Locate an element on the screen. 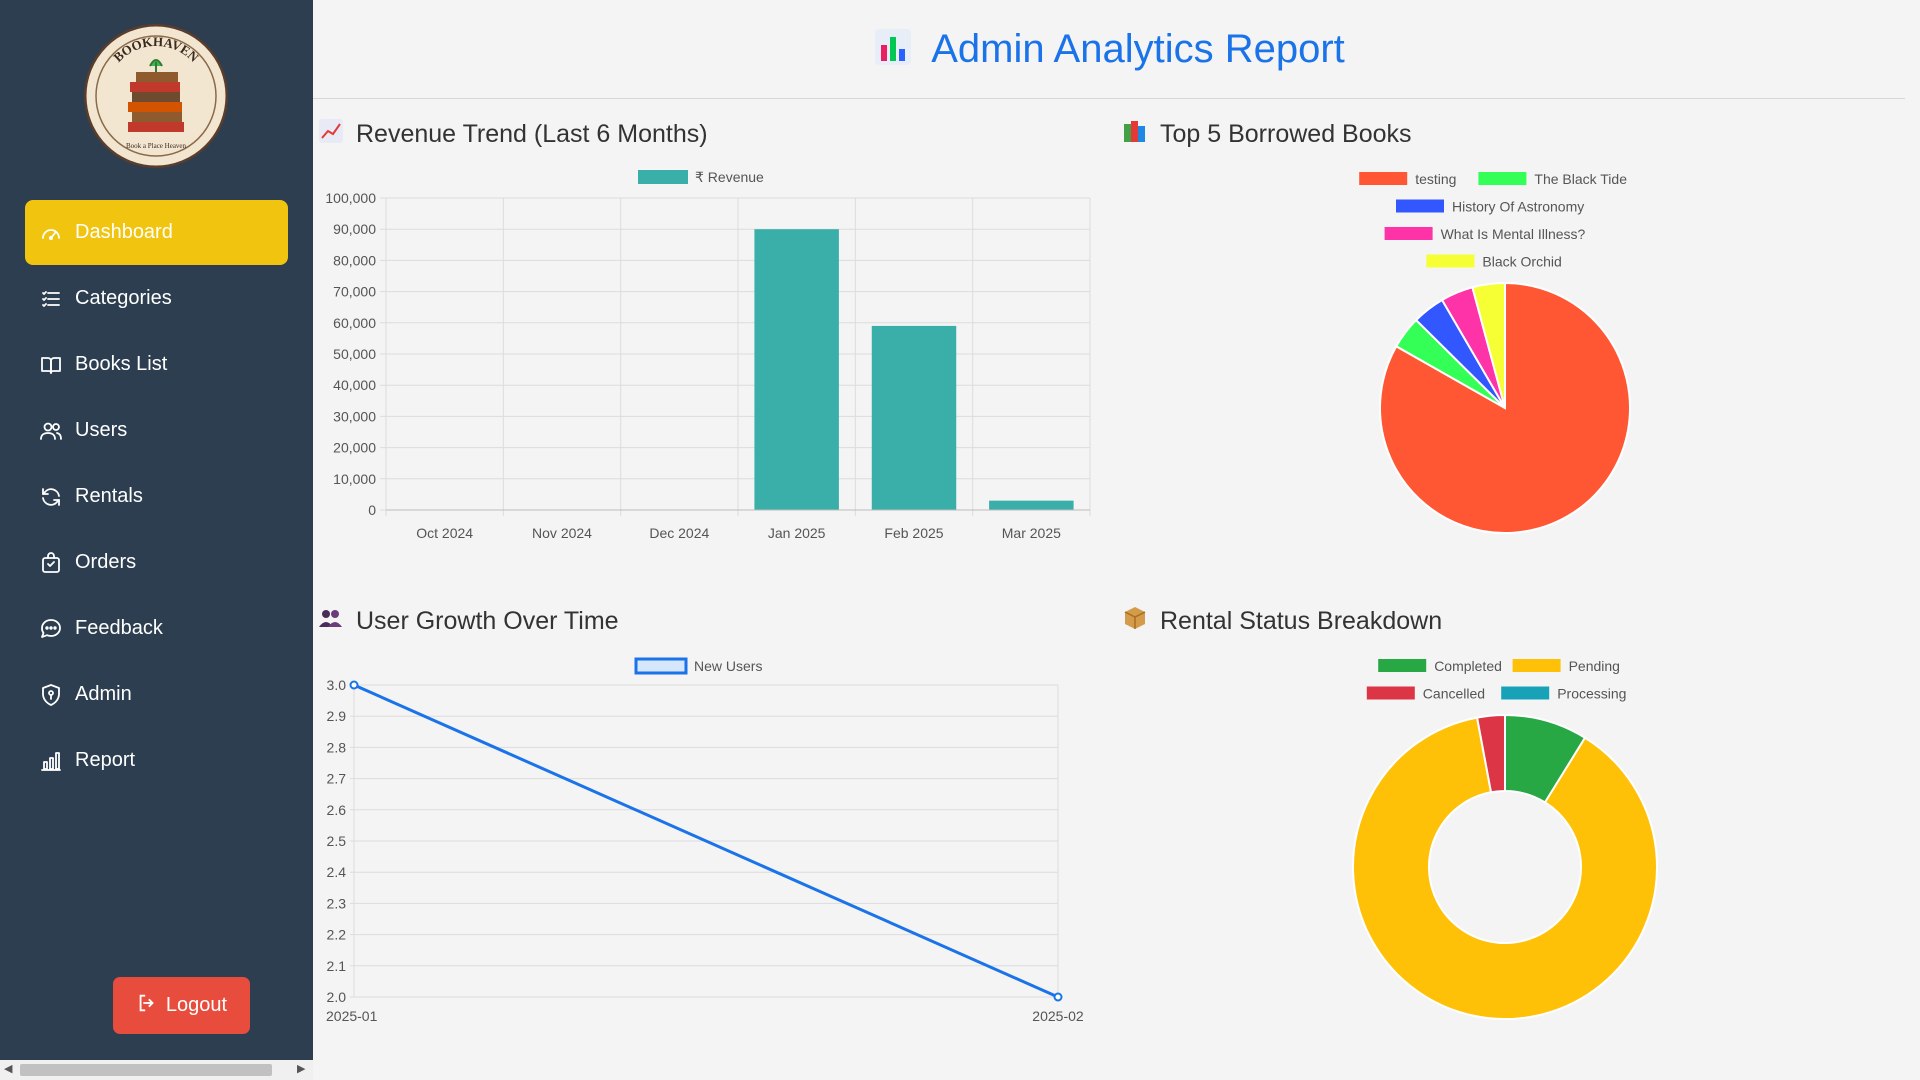 This screenshot has height=1080, width=1920. sidebar-item-label: Dashboard is located at coordinates (124, 232).